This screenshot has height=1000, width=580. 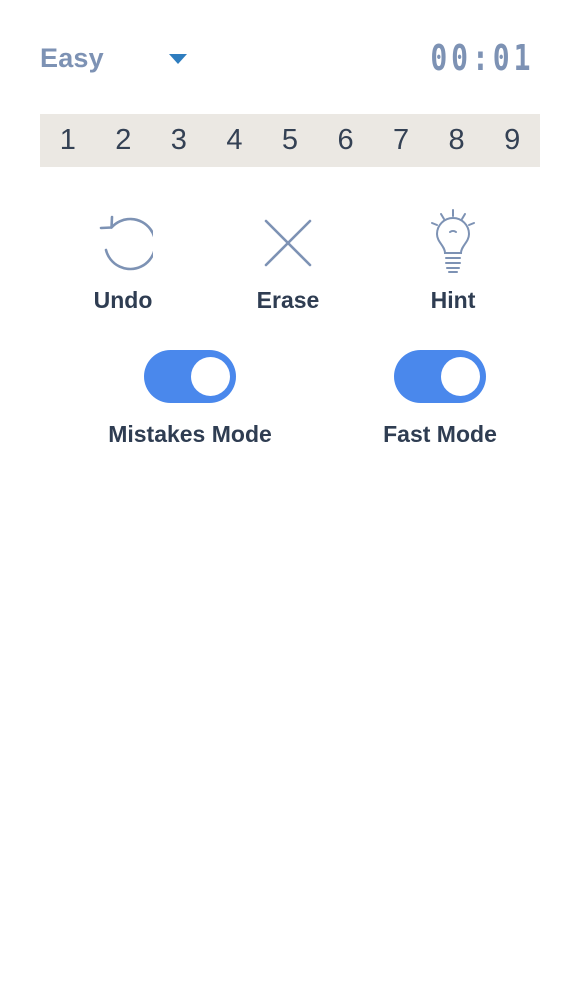 What do you see at coordinates (288, 243) in the screenshot?
I see `close-icon` at bounding box center [288, 243].